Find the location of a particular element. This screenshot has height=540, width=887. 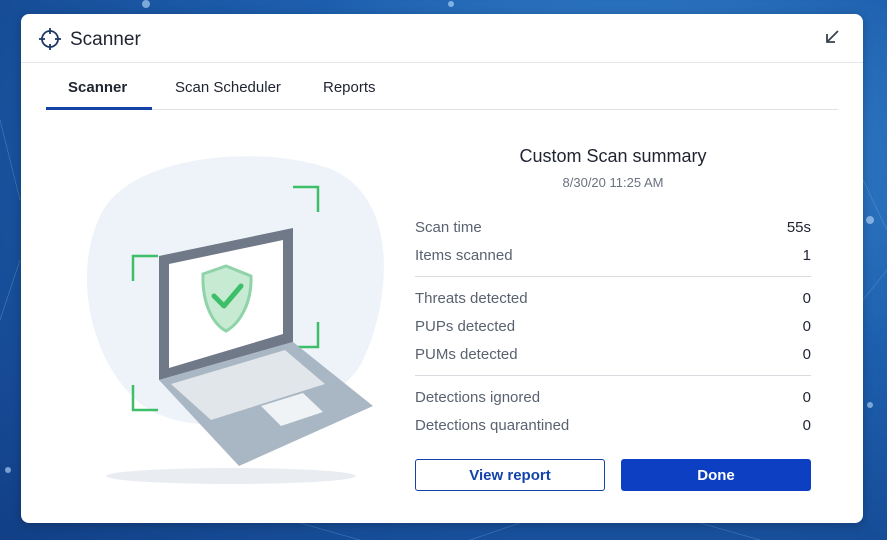

title-bar: Scanner is located at coordinates (442, 38).